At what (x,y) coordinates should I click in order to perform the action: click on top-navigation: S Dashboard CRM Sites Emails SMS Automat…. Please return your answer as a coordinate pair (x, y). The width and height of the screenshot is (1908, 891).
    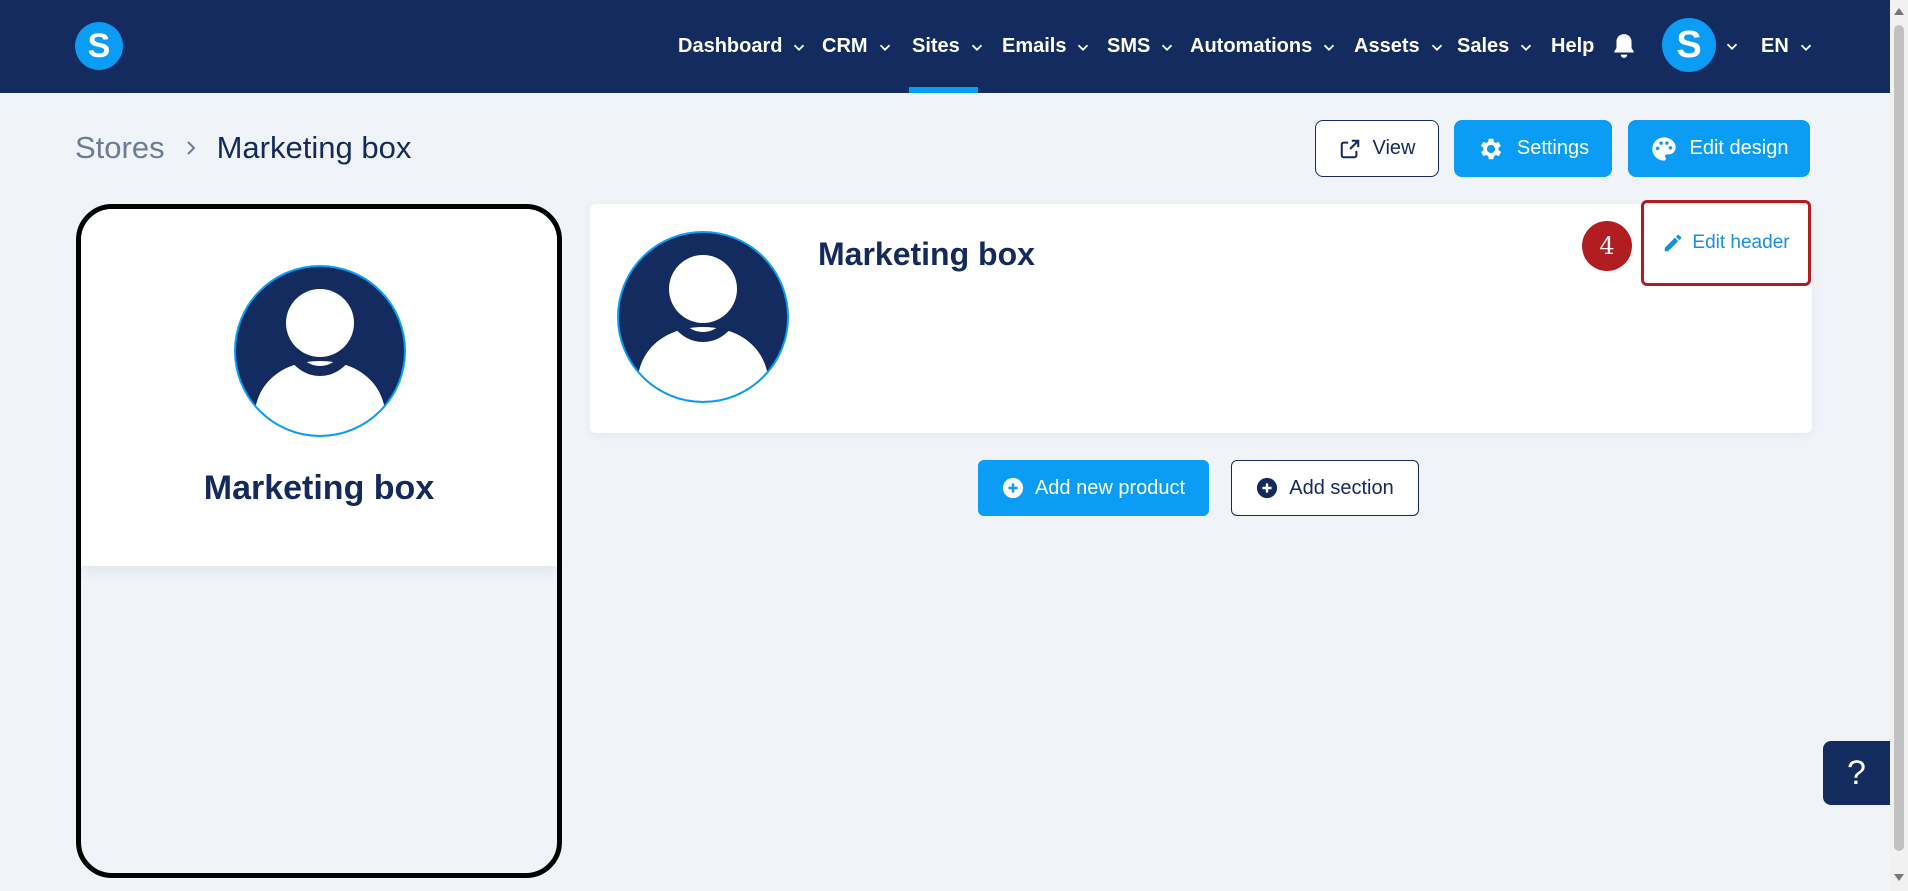
    Looking at the image, I should click on (945, 46).